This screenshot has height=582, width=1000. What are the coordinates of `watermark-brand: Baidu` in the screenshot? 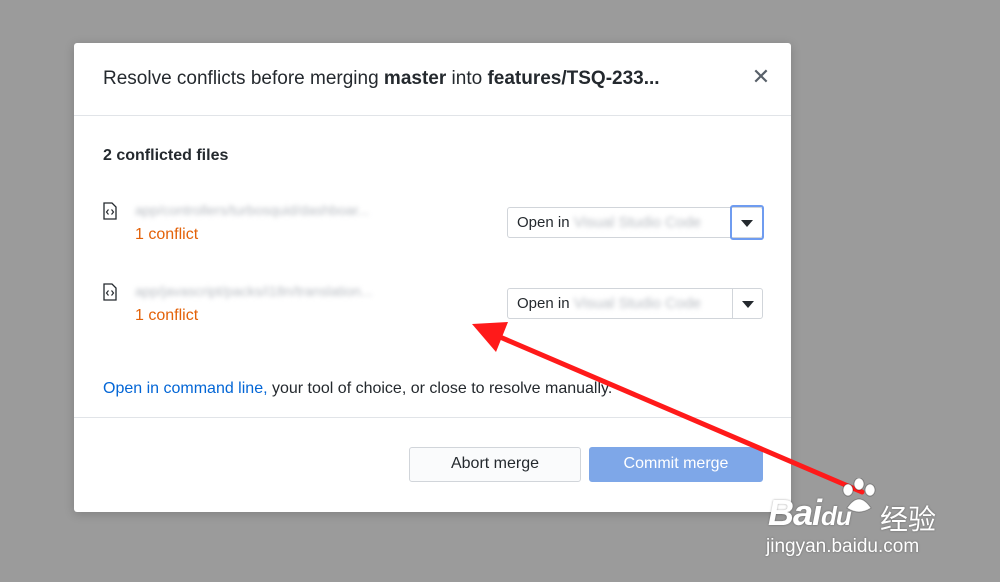 It's located at (810, 512).